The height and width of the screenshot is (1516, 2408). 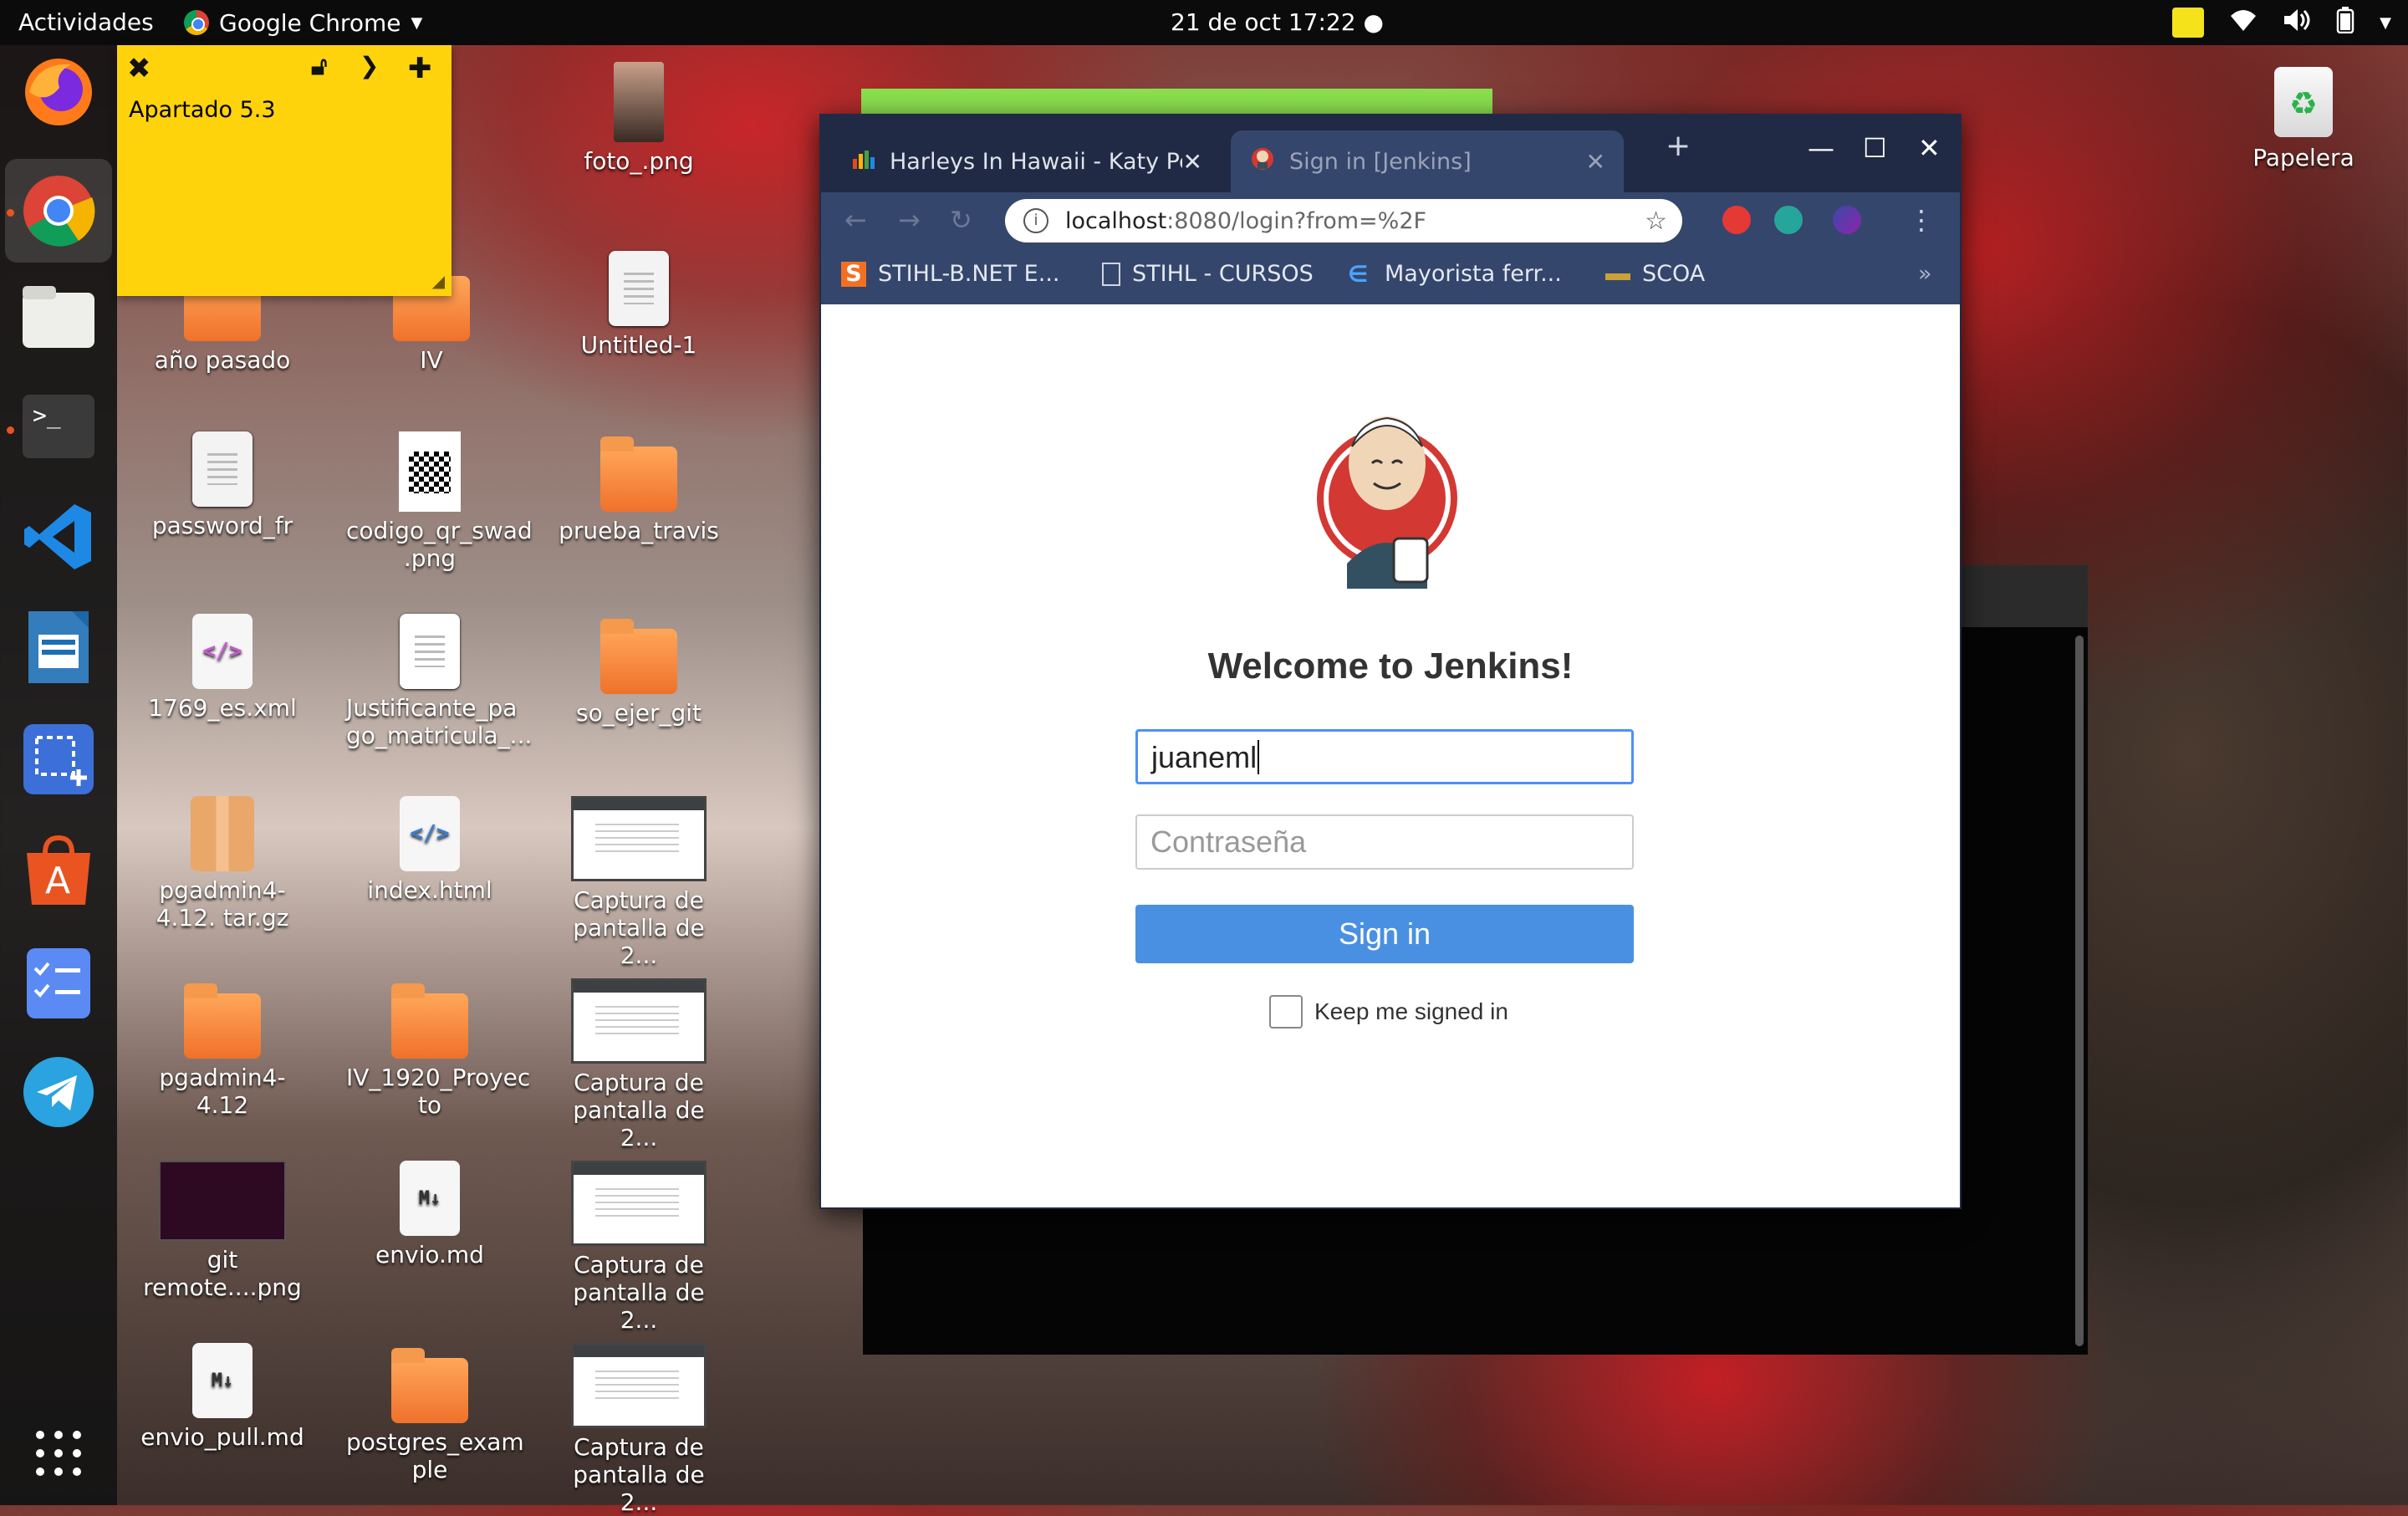 I want to click on page-icon, so click(x=1111, y=274).